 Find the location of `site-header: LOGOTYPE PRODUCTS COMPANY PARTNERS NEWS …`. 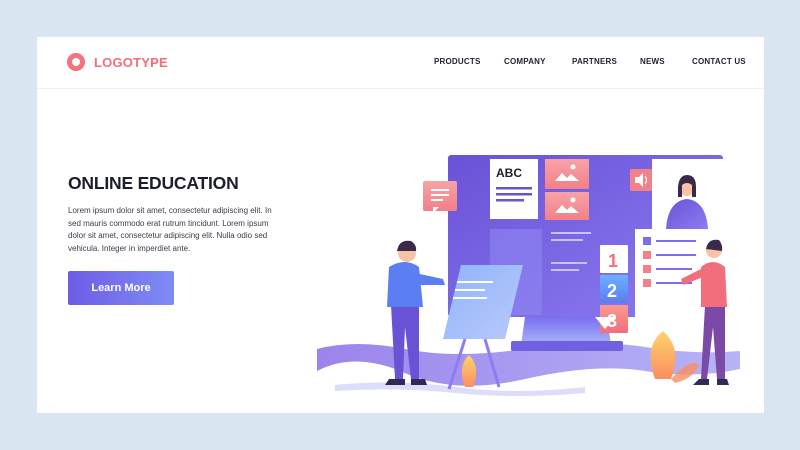

site-header: LOGOTYPE PRODUCTS COMPANY PARTNERS NEWS … is located at coordinates (400, 63).